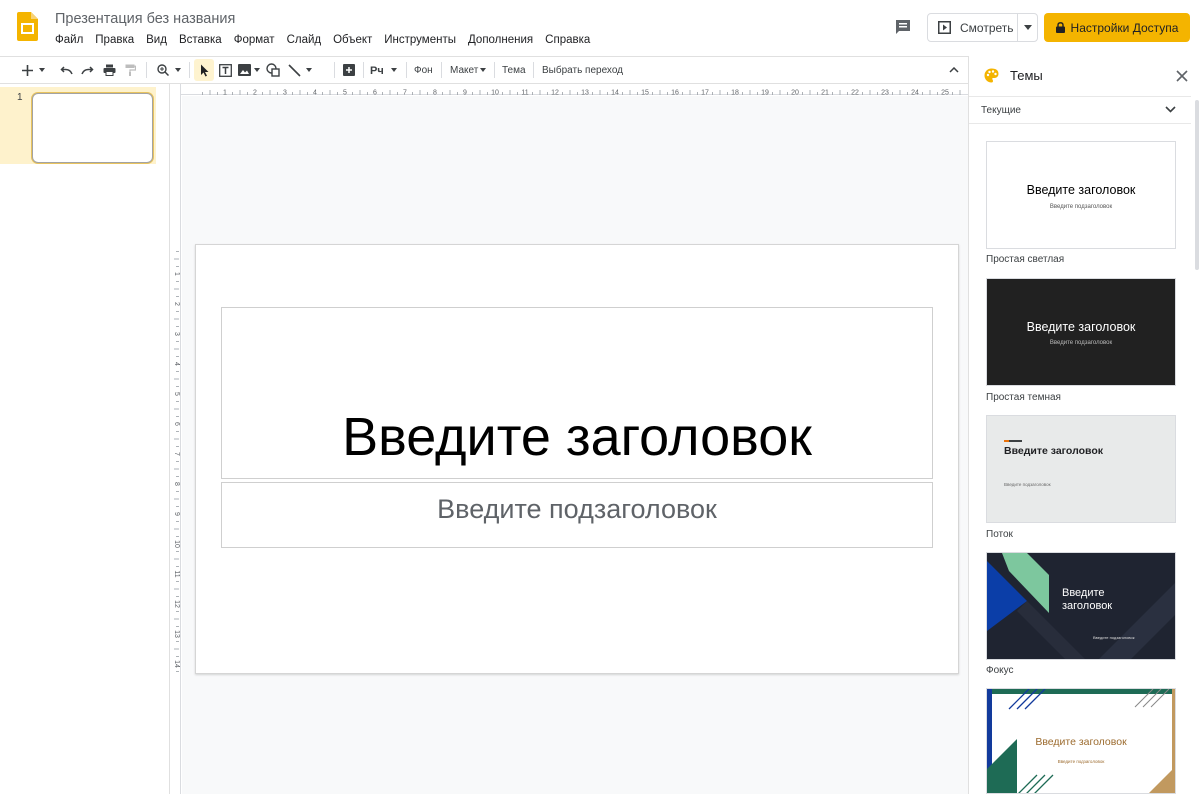  I want to click on shape-icon, so click(273, 70).